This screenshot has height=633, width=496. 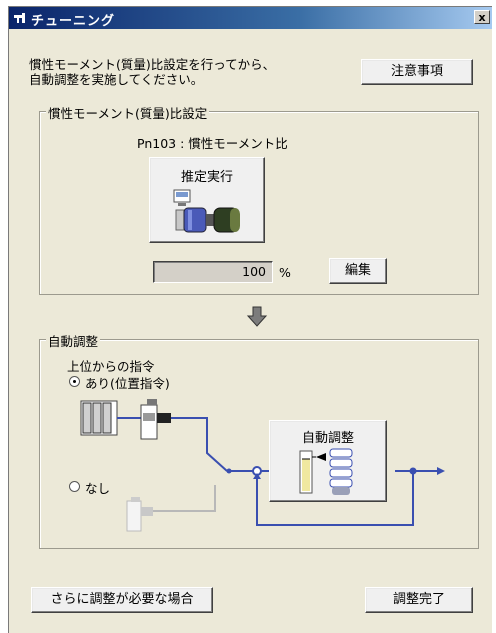 What do you see at coordinates (74, 381) in the screenshot?
I see `radio-with-command` at bounding box center [74, 381].